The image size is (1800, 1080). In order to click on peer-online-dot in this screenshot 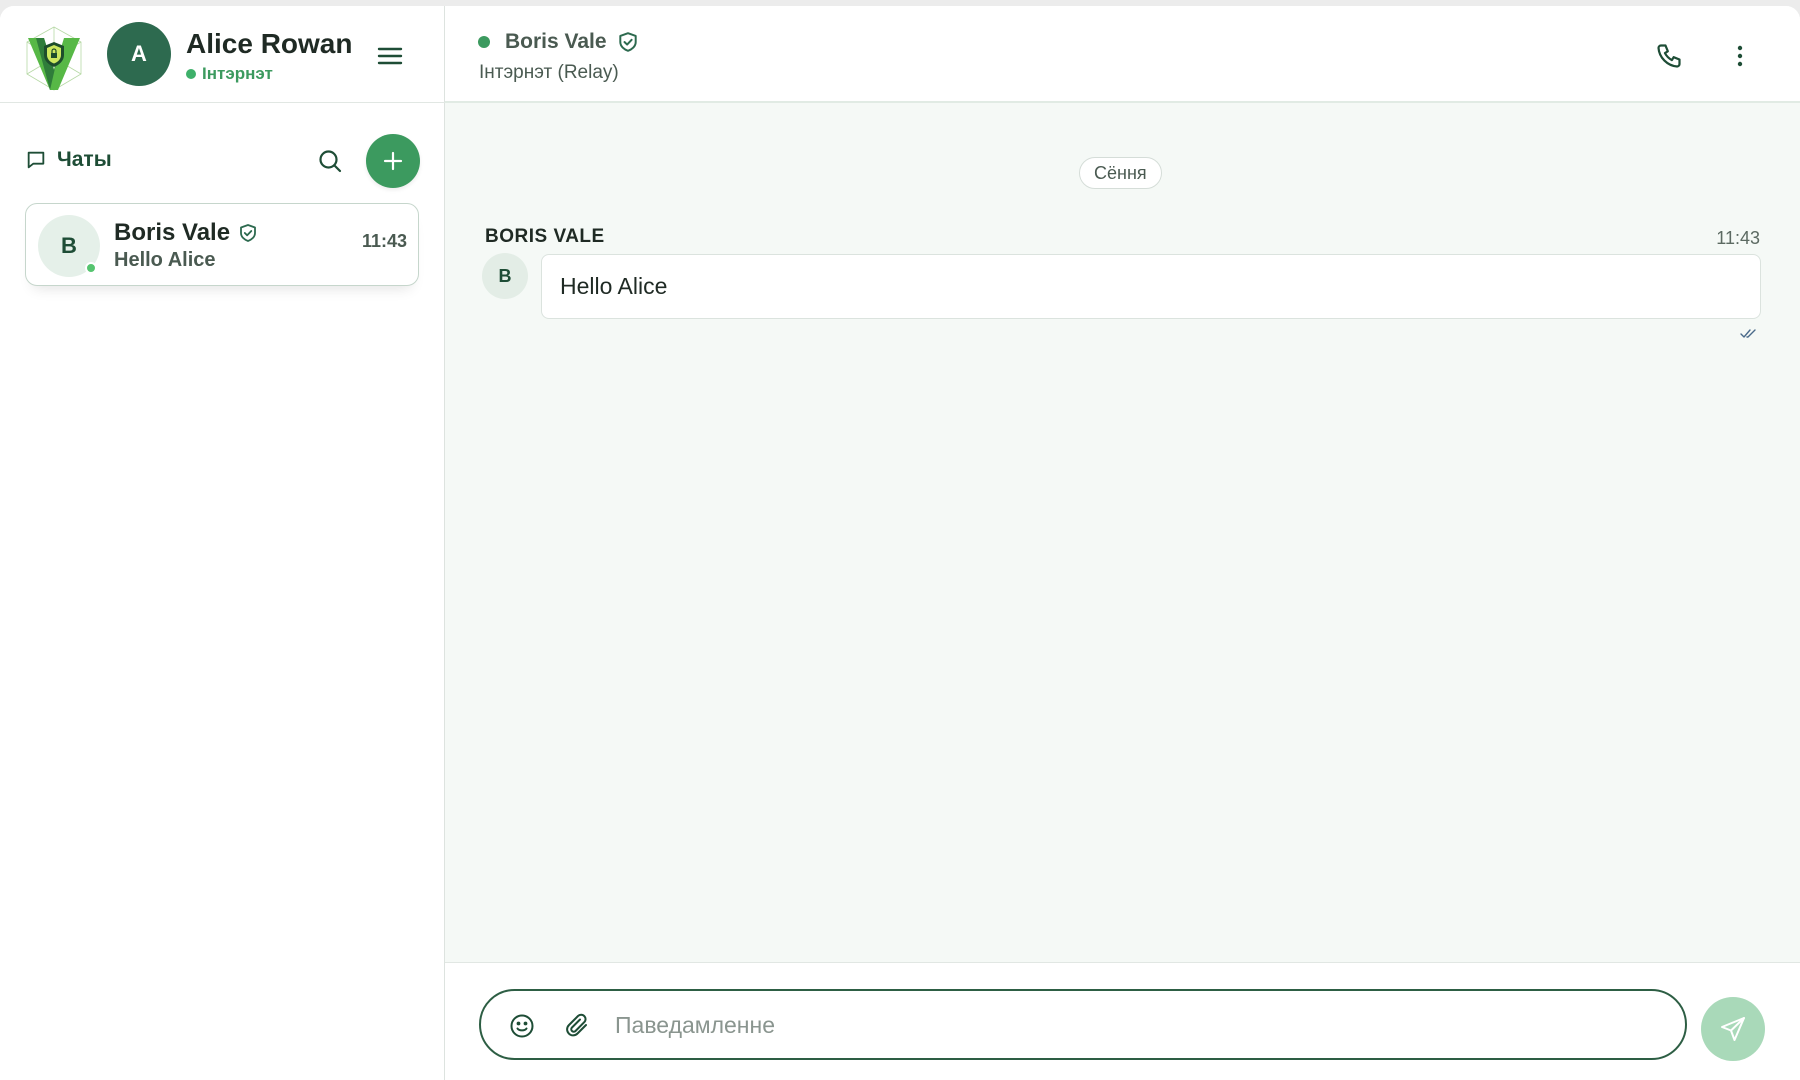, I will do `click(484, 42)`.